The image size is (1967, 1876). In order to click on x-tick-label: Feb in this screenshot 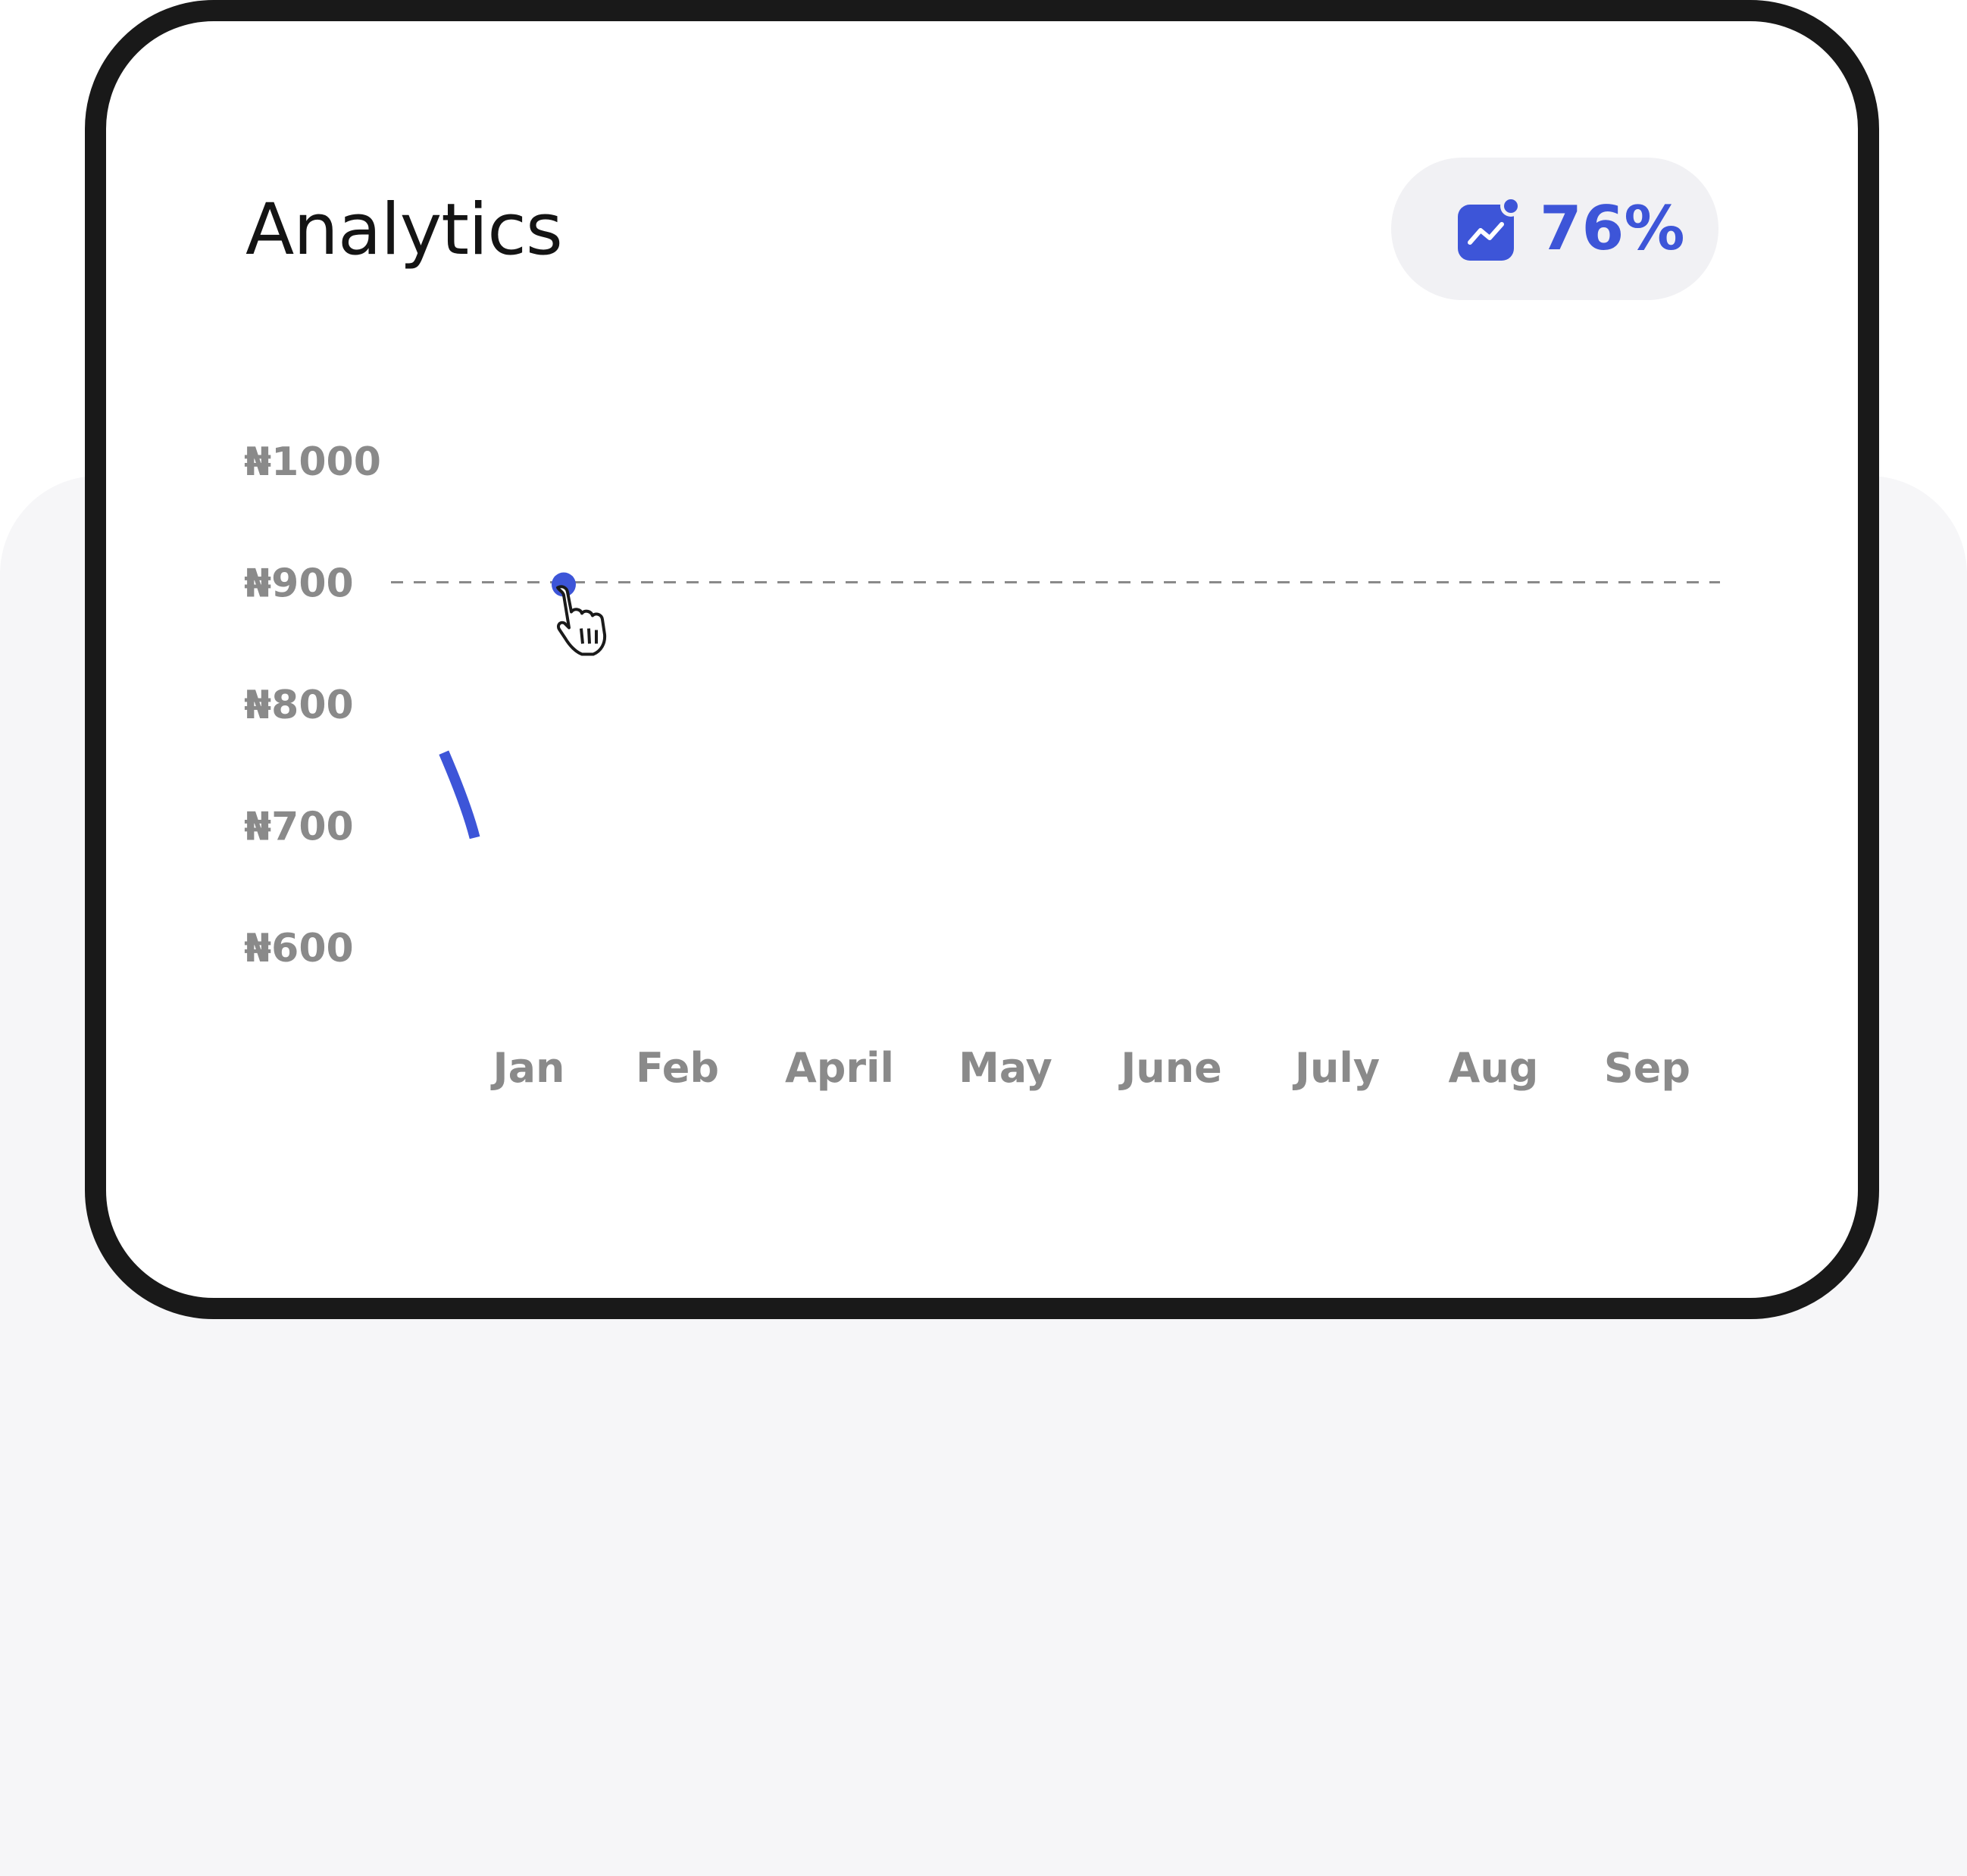, I will do `click(677, 1068)`.